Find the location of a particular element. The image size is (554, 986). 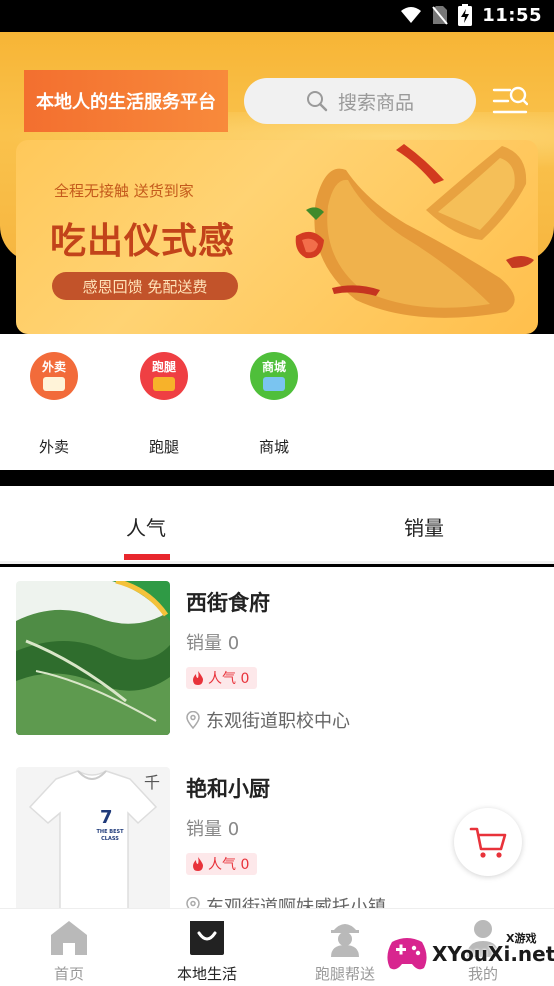

category-row: 外卖 外卖 跑腿 跑腿 商城 商城 is located at coordinates (277, 402).